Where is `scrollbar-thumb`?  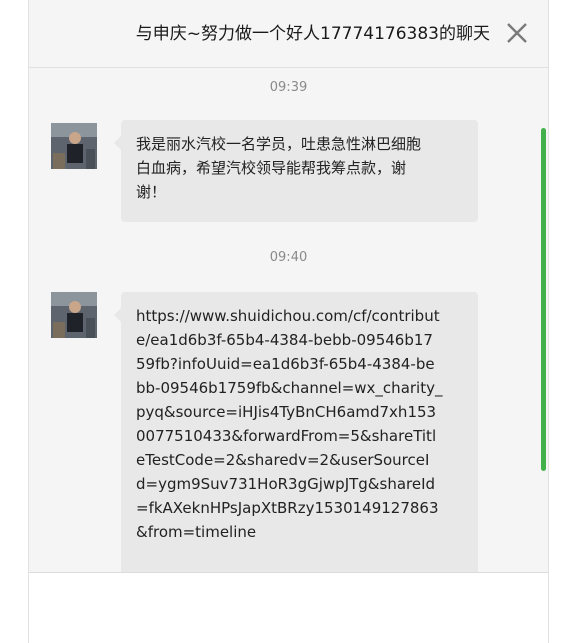
scrollbar-thumb is located at coordinates (543, 299).